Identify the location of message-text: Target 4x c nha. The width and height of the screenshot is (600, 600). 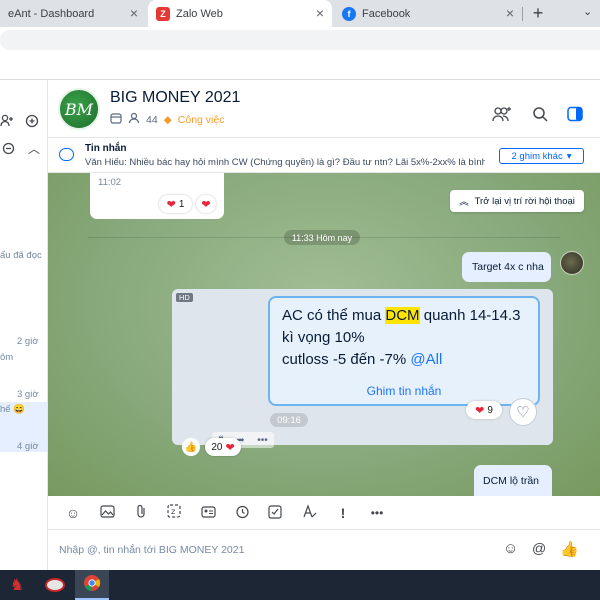
(508, 267).